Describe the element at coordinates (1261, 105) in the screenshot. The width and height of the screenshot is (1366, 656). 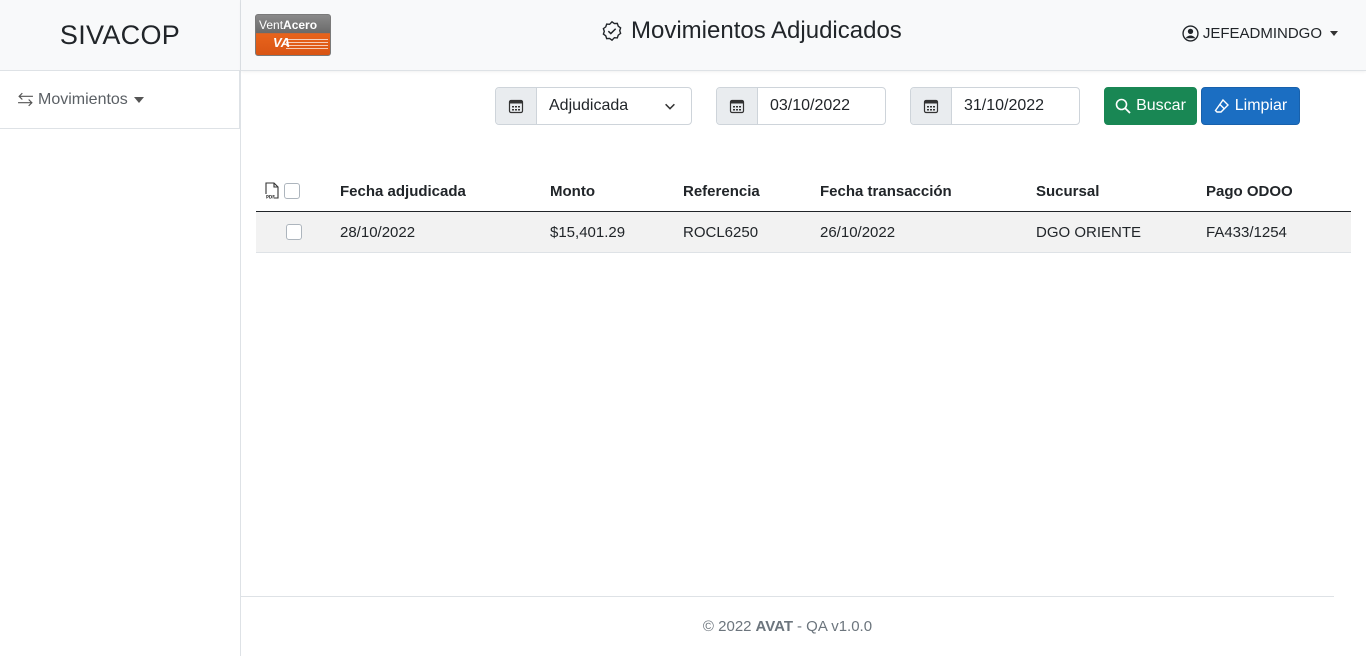
I see `clear-button-label: Limpiar` at that location.